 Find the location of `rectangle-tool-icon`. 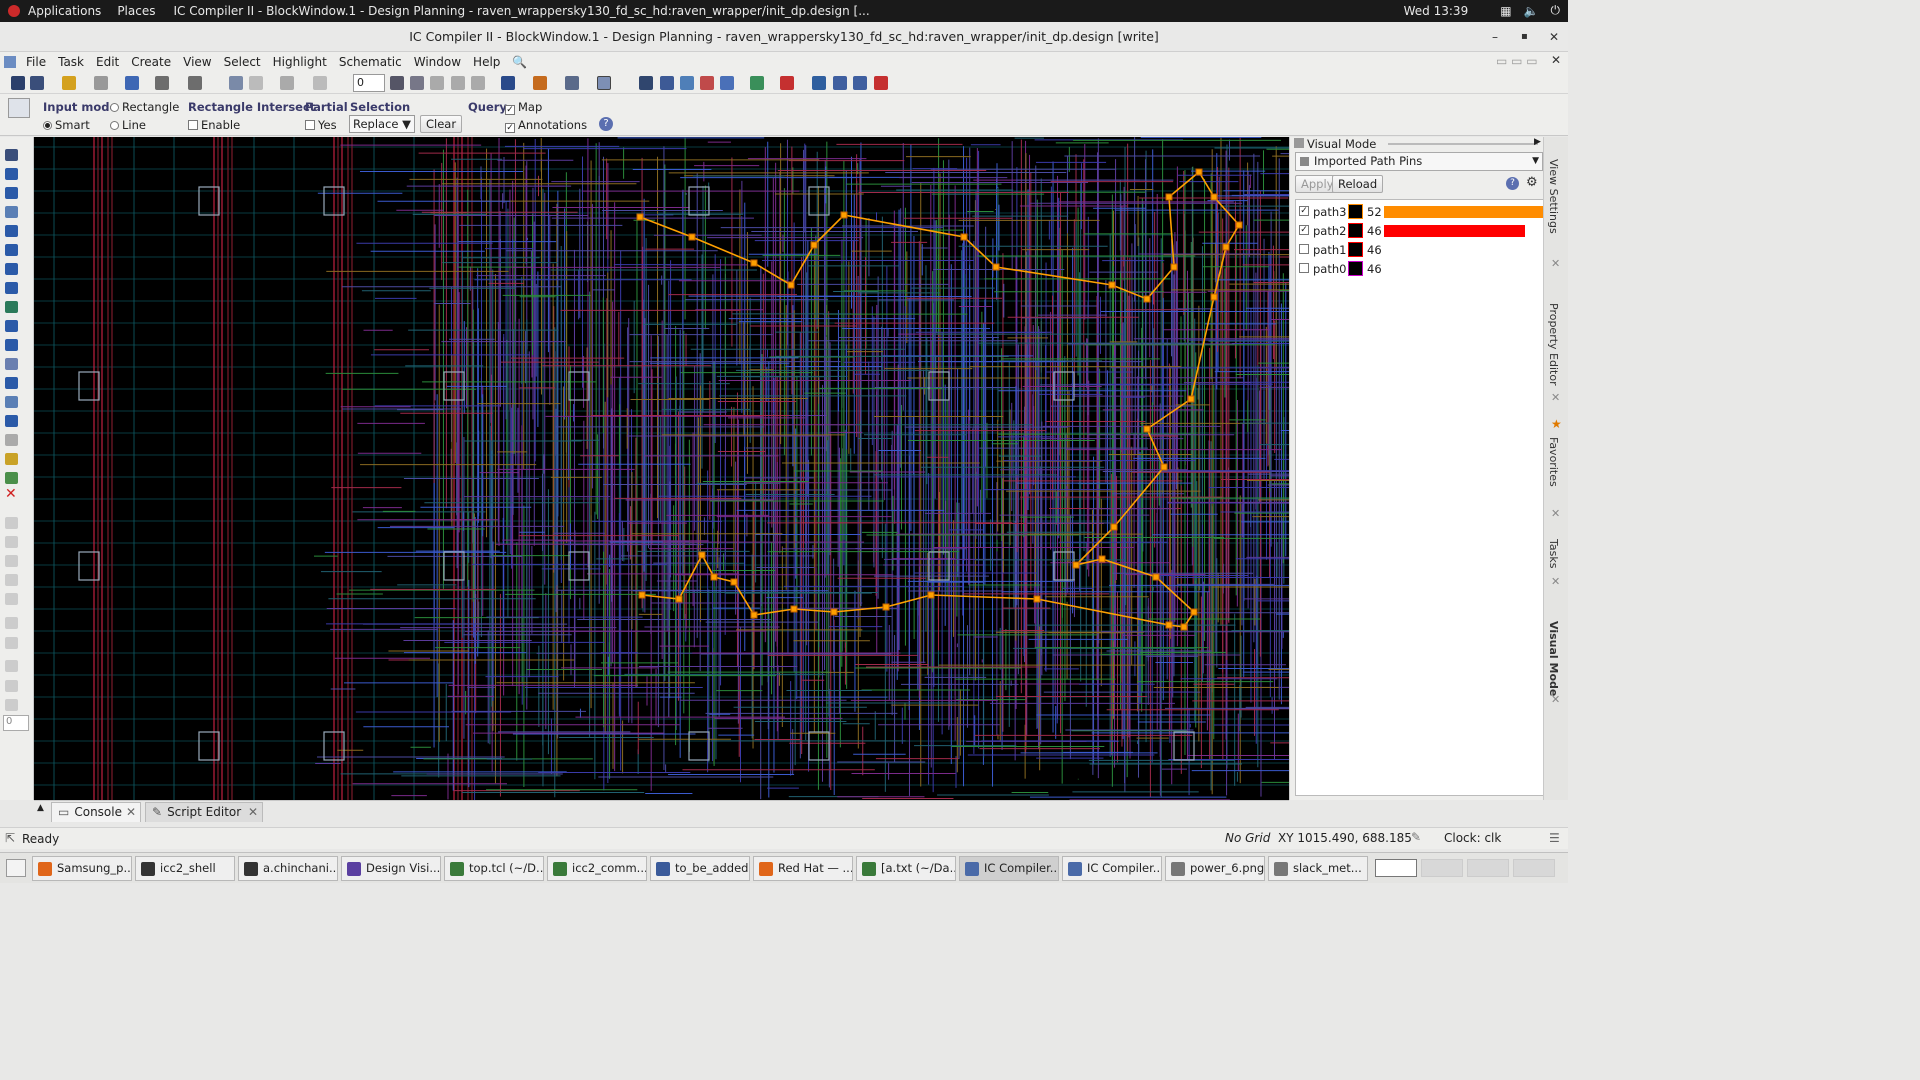

rectangle-tool-icon is located at coordinates (11, 212).